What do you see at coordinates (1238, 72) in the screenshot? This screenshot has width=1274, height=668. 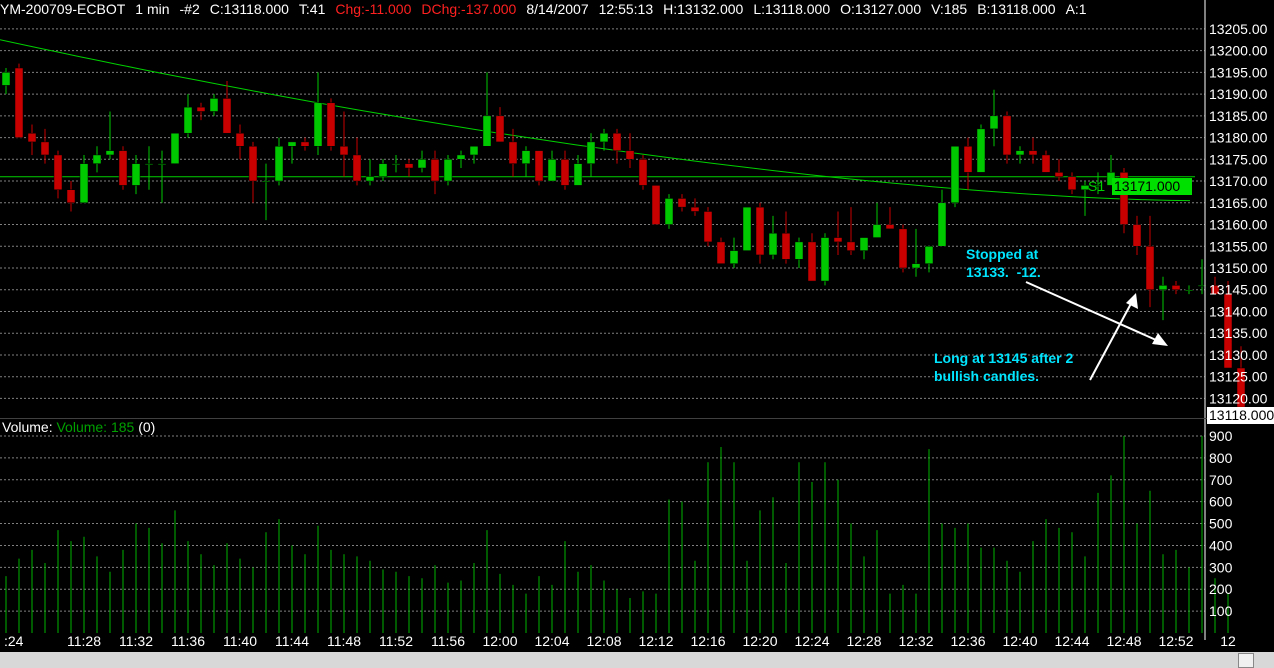 I see `price-tick-label: 13195.00` at bounding box center [1238, 72].